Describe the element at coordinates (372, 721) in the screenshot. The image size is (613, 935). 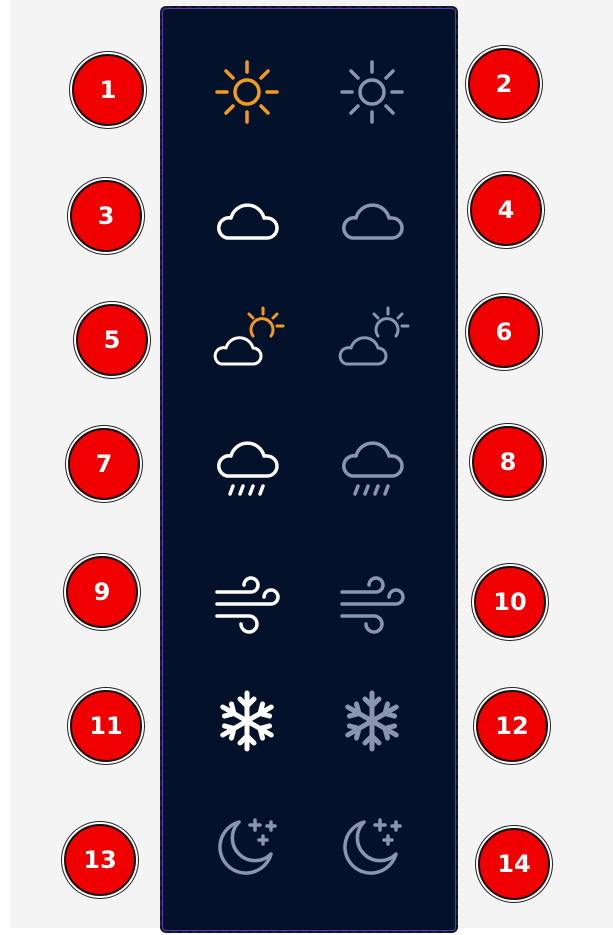
I see `snowflake-gray-icon` at that location.